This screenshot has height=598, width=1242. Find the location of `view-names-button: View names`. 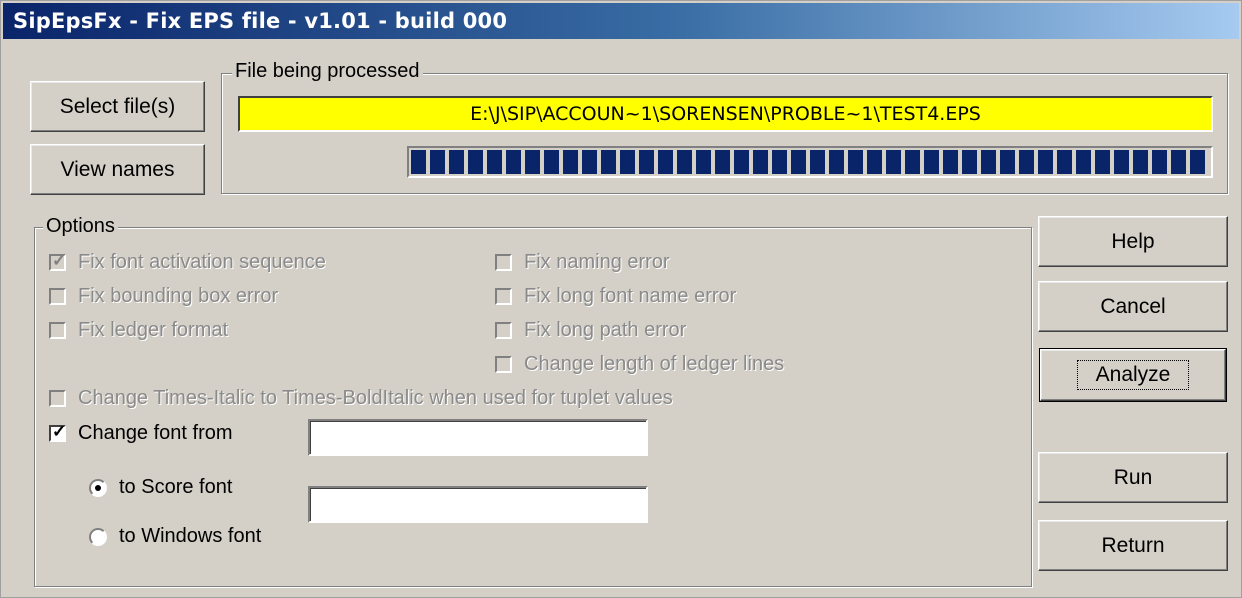

view-names-button: View names is located at coordinates (117, 169).